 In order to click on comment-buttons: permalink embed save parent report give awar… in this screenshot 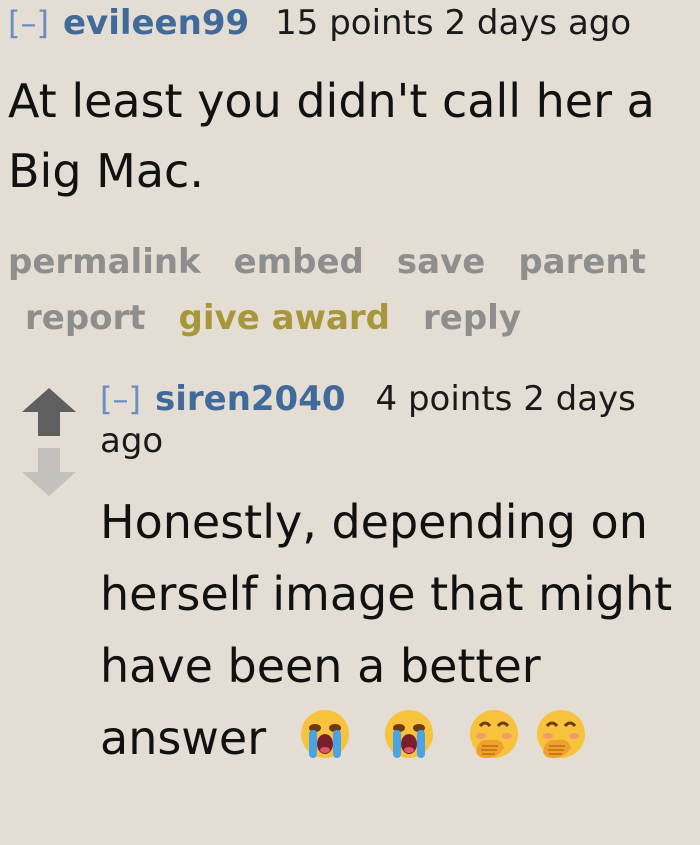, I will do `click(353, 290)`.